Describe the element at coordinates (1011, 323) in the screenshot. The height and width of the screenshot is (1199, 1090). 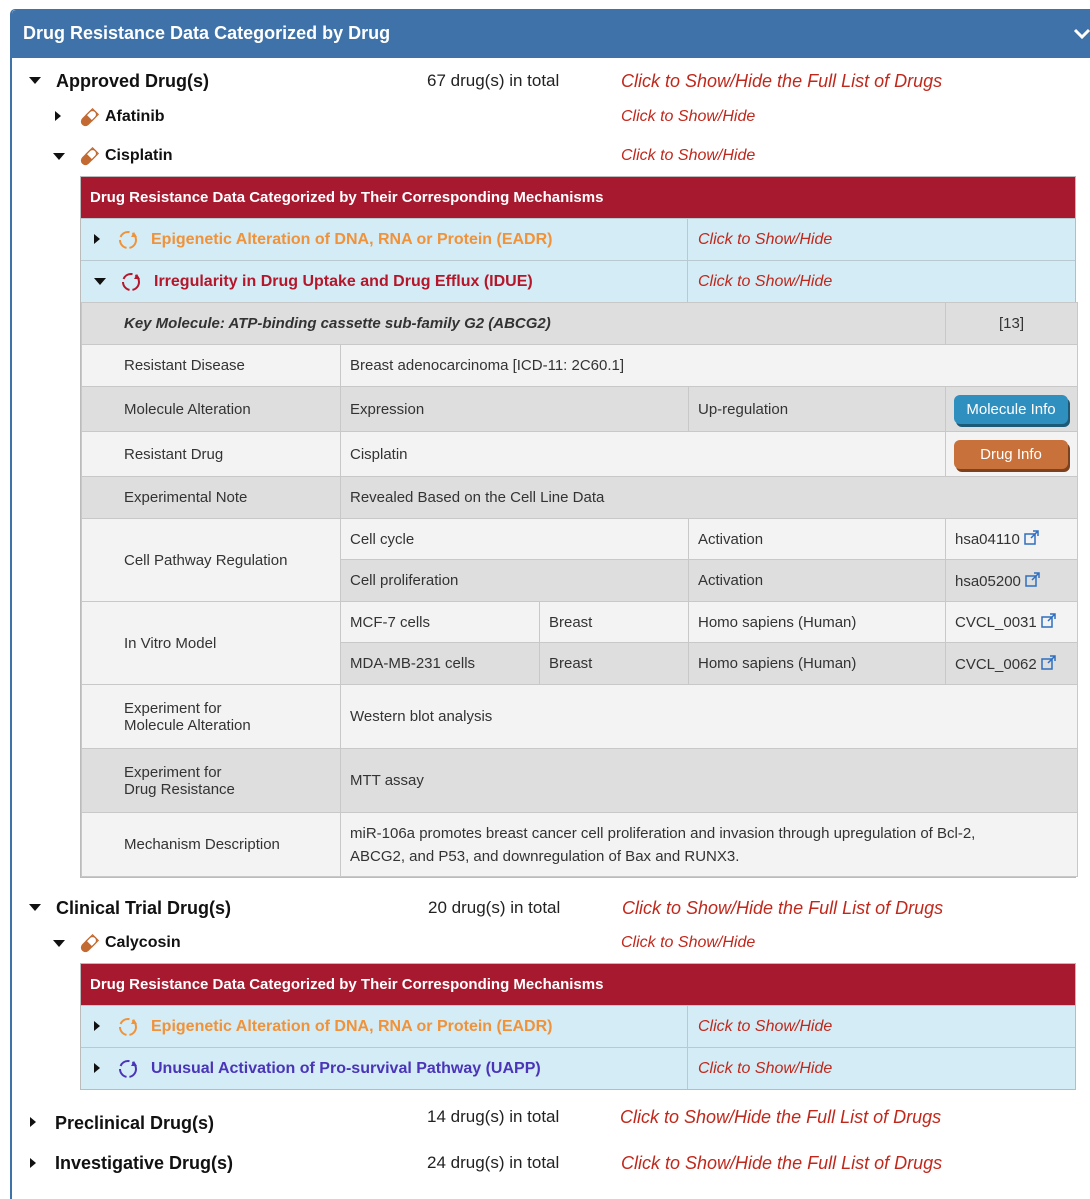
I see `reference-link: [13]` at that location.